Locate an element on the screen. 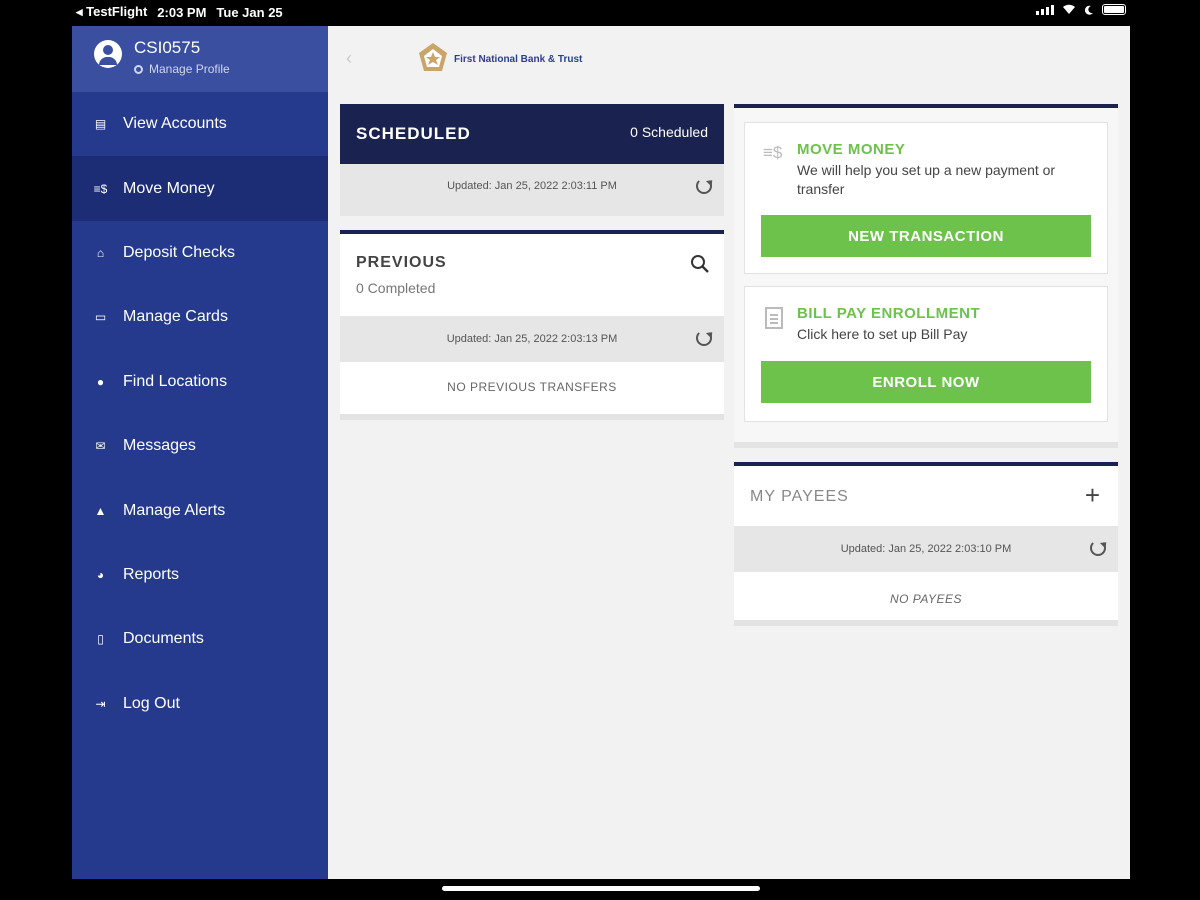  add-payee-plus-icon: + is located at coordinates (1092, 495).